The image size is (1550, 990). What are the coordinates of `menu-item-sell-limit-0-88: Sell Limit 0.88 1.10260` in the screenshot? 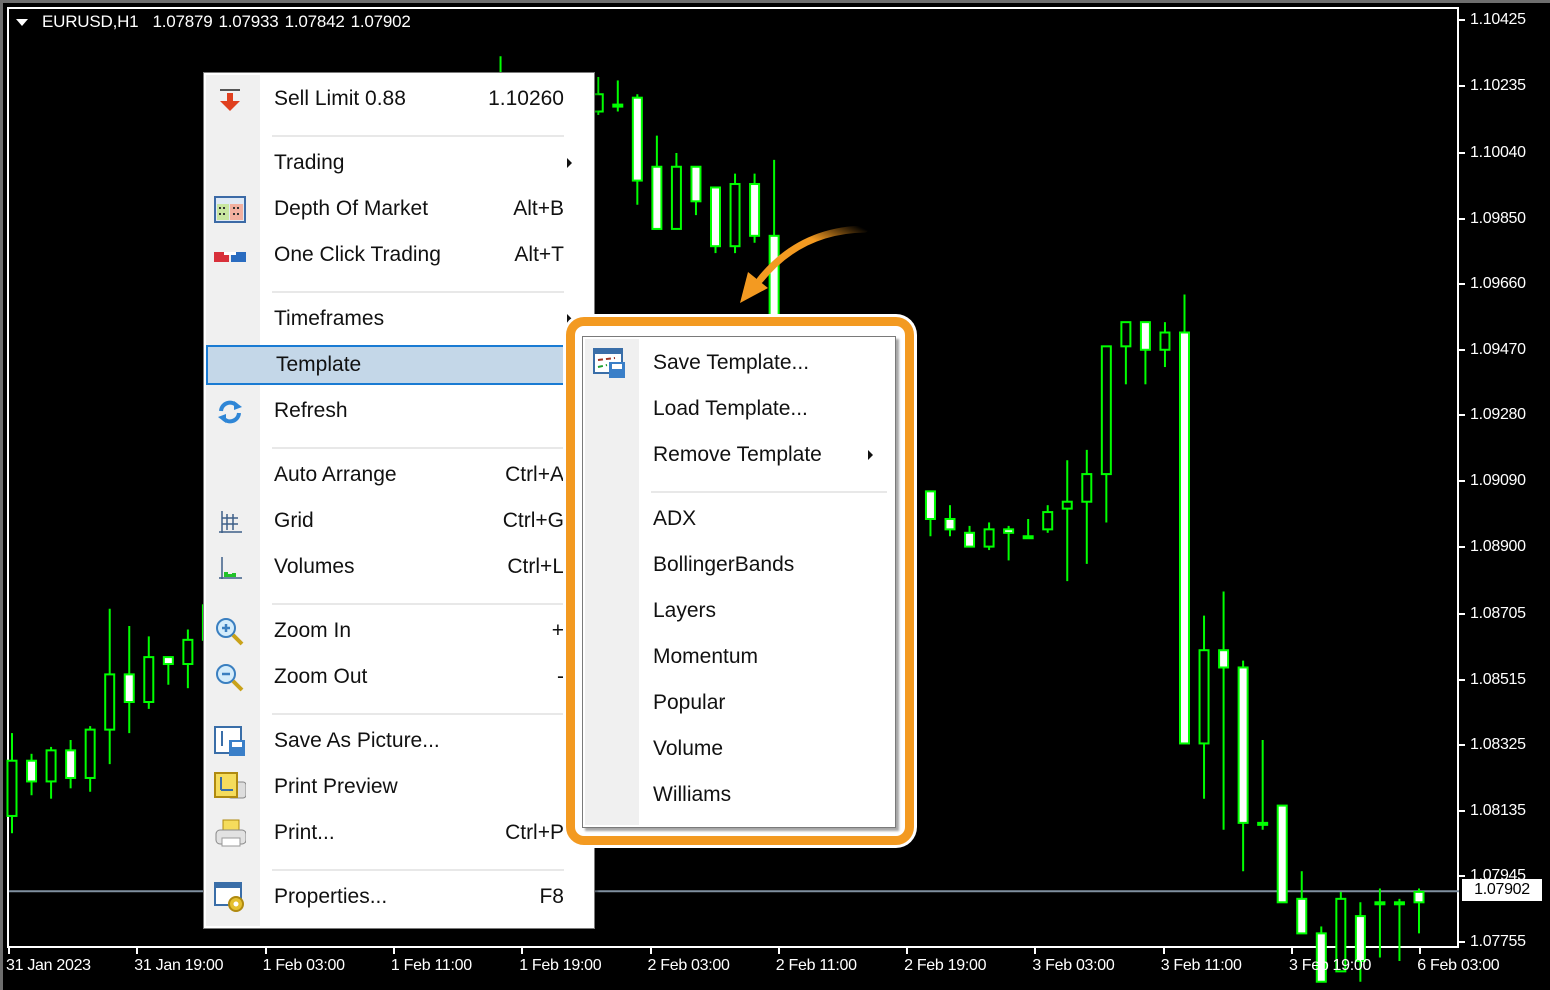 It's located at (399, 99).